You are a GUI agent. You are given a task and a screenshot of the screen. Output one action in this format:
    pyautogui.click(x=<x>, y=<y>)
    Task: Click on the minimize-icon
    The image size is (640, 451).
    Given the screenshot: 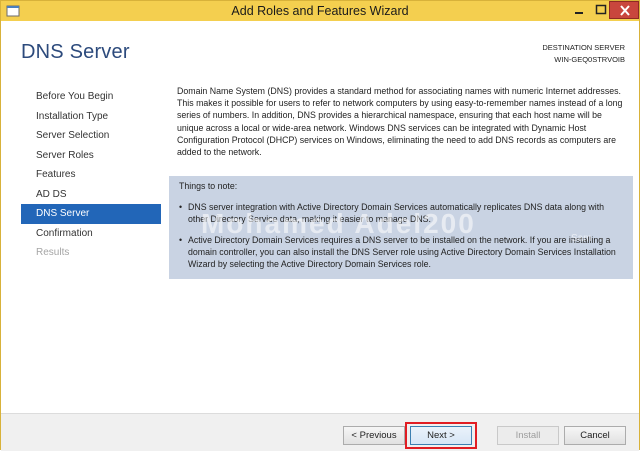 What is the action you would take?
    pyautogui.click(x=579, y=13)
    